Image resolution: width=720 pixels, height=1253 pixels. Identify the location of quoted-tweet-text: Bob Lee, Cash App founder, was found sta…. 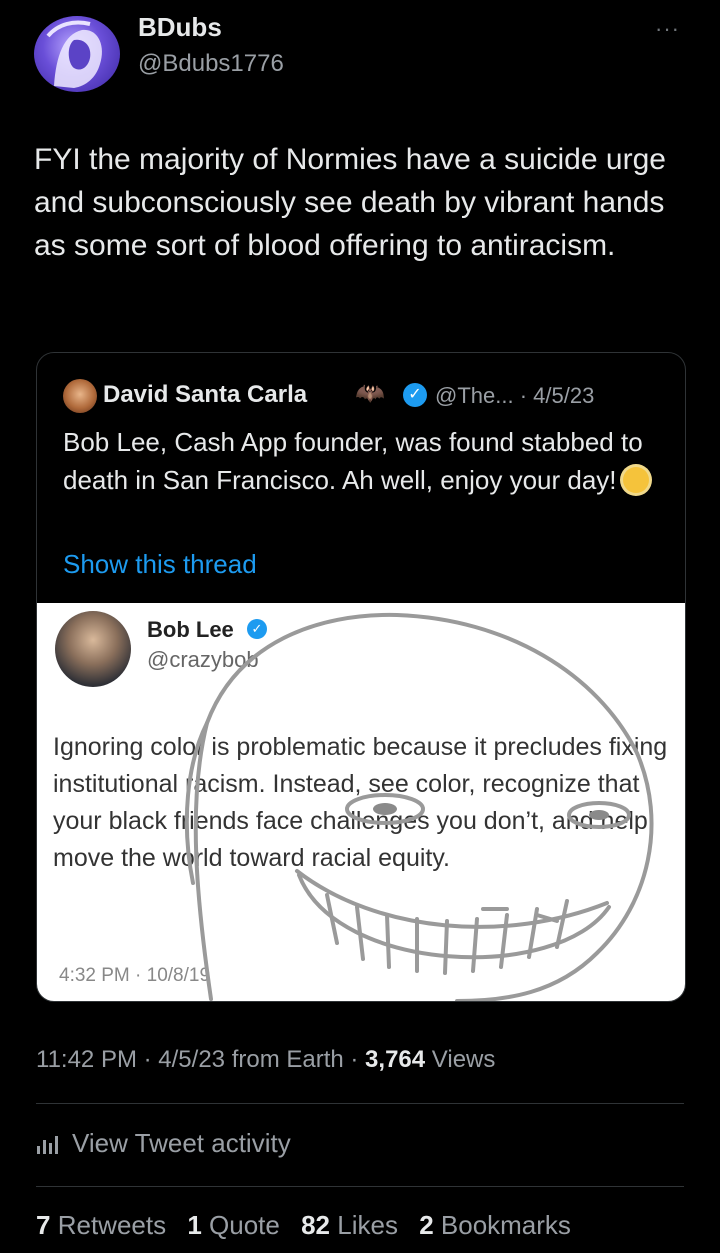
(363, 461).